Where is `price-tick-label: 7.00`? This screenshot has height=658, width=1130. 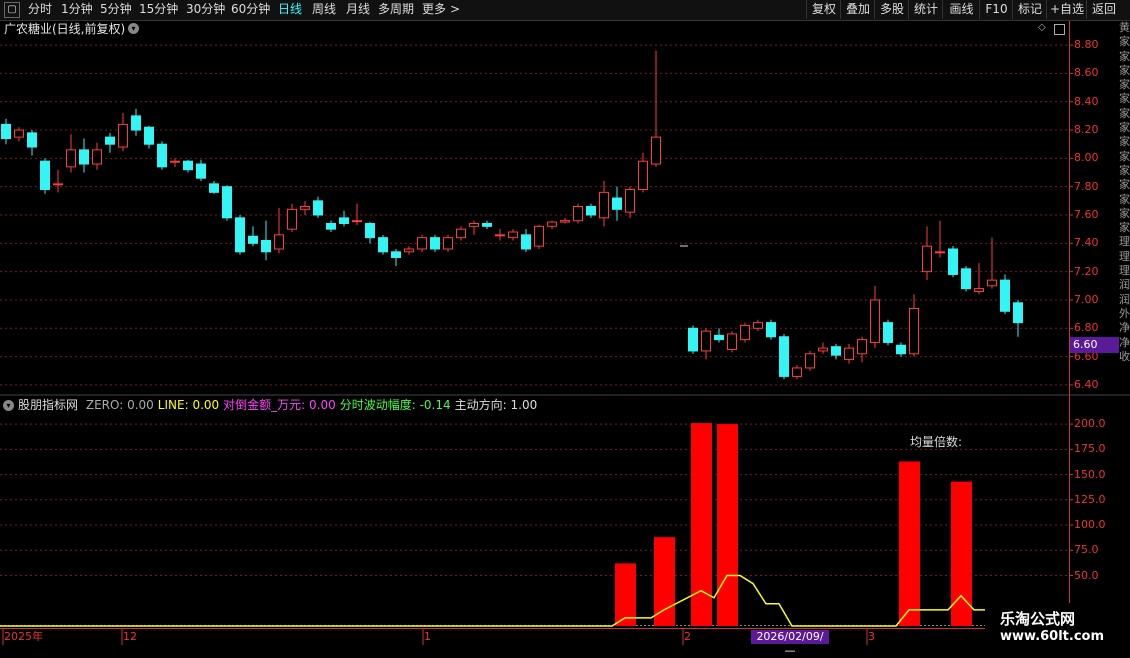 price-tick-label: 7.00 is located at coordinates (1086, 299).